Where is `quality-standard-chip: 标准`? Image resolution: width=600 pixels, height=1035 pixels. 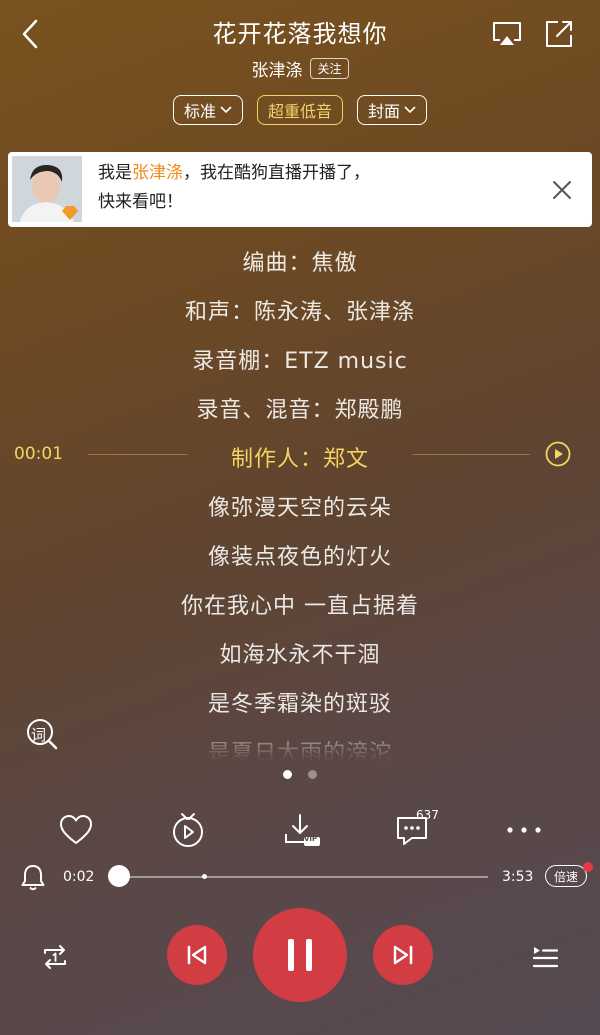
quality-standard-chip: 标准 is located at coordinates (207, 110).